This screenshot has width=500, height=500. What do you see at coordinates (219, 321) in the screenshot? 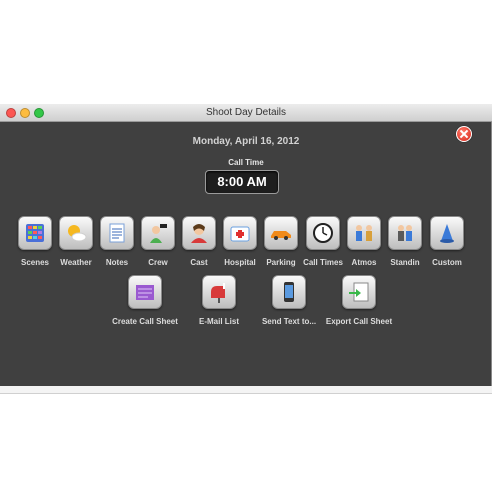
I see `email-list-label: E-Mail List` at bounding box center [219, 321].